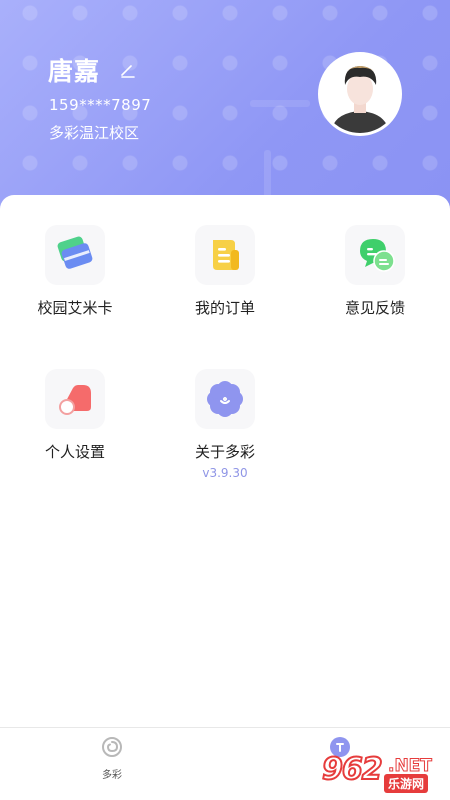  What do you see at coordinates (112, 758) in the screenshot?
I see `tab-duocai: 多彩` at bounding box center [112, 758].